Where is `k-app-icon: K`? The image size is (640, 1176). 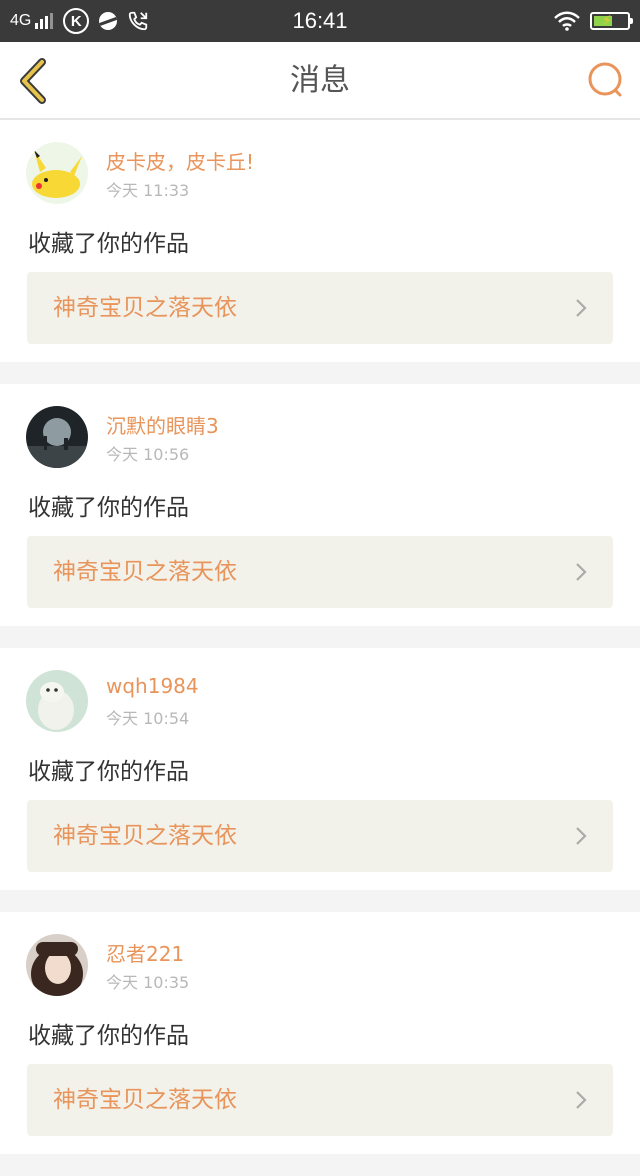 k-app-icon: K is located at coordinates (76, 21).